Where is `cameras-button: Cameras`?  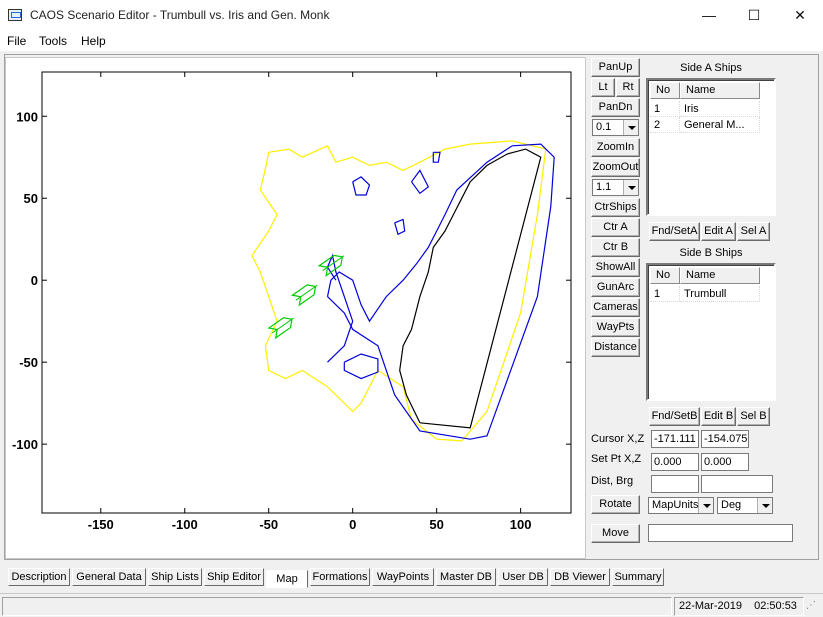
cameras-button: Cameras is located at coordinates (615, 307).